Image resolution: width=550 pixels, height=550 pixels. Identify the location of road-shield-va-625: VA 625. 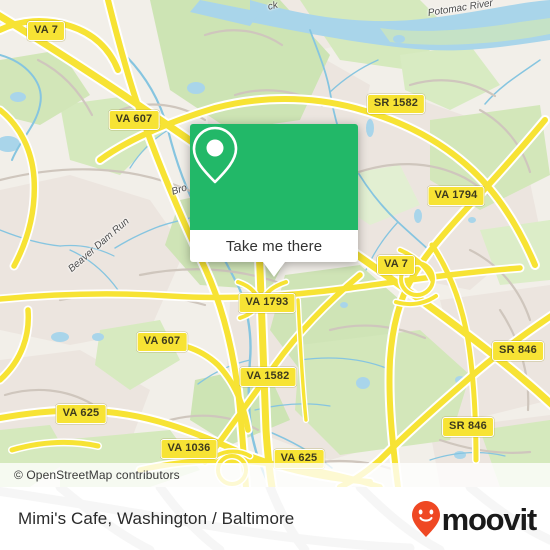
(81, 414).